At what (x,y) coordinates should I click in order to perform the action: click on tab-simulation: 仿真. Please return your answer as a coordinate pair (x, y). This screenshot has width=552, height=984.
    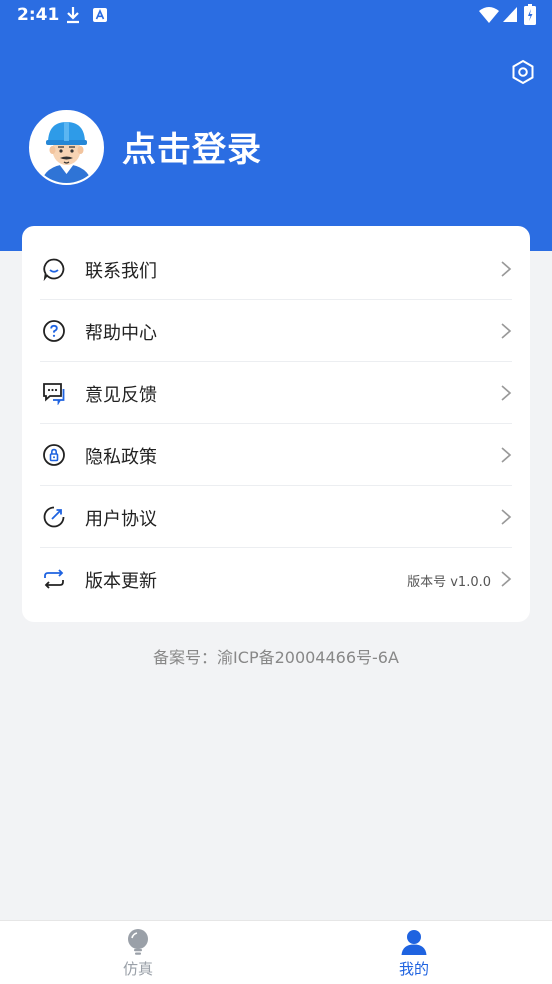
    Looking at the image, I should click on (138, 952).